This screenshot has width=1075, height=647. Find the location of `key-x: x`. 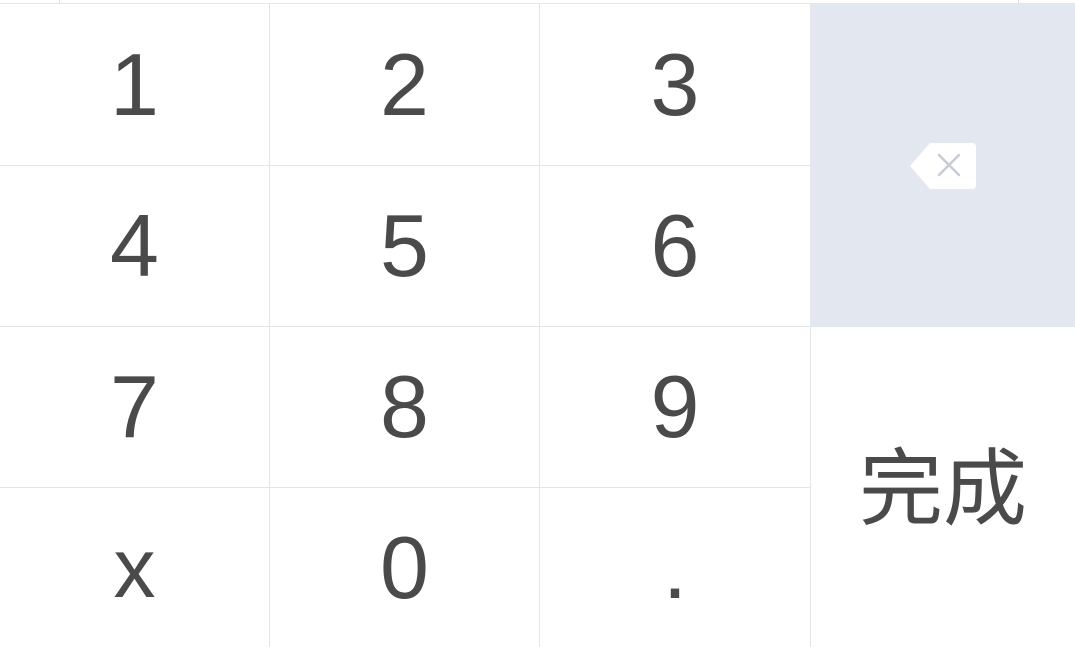

key-x: x is located at coordinates (134, 567).